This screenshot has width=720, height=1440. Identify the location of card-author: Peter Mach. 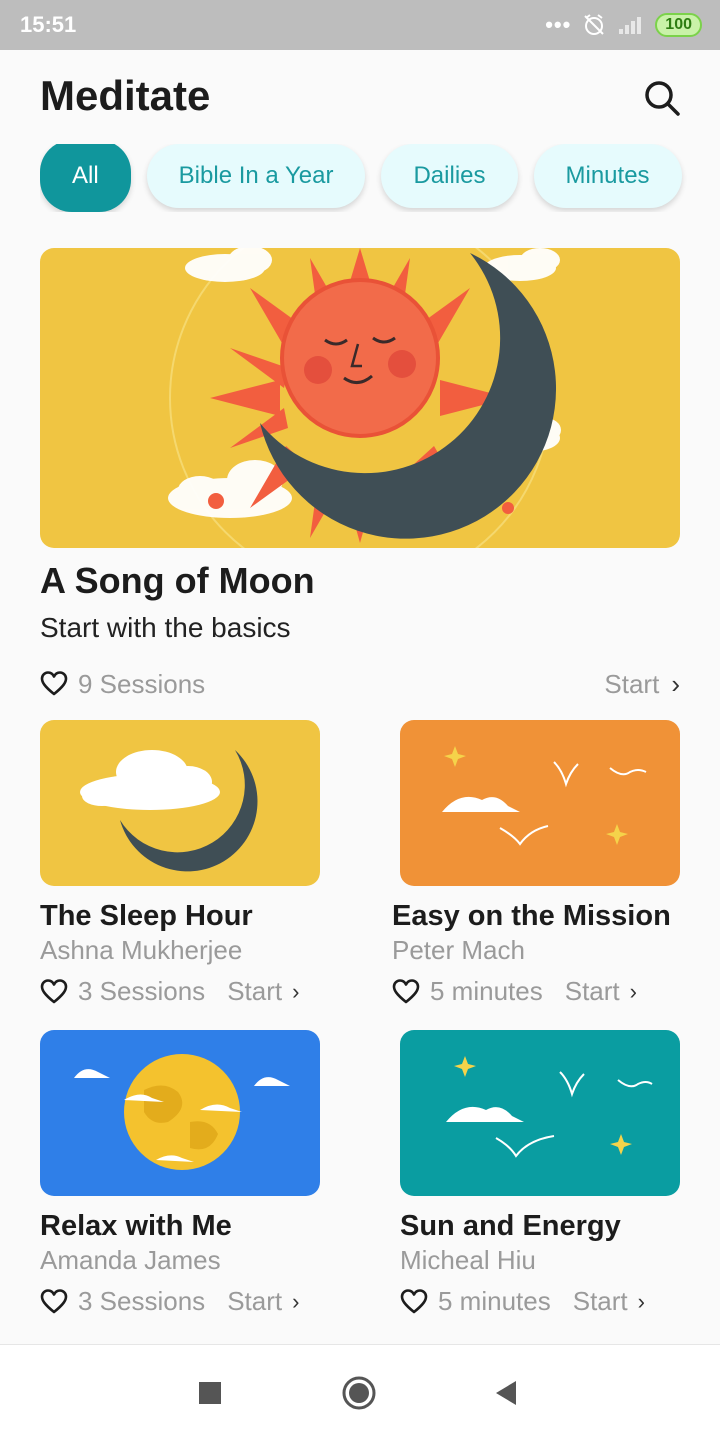
(458, 950).